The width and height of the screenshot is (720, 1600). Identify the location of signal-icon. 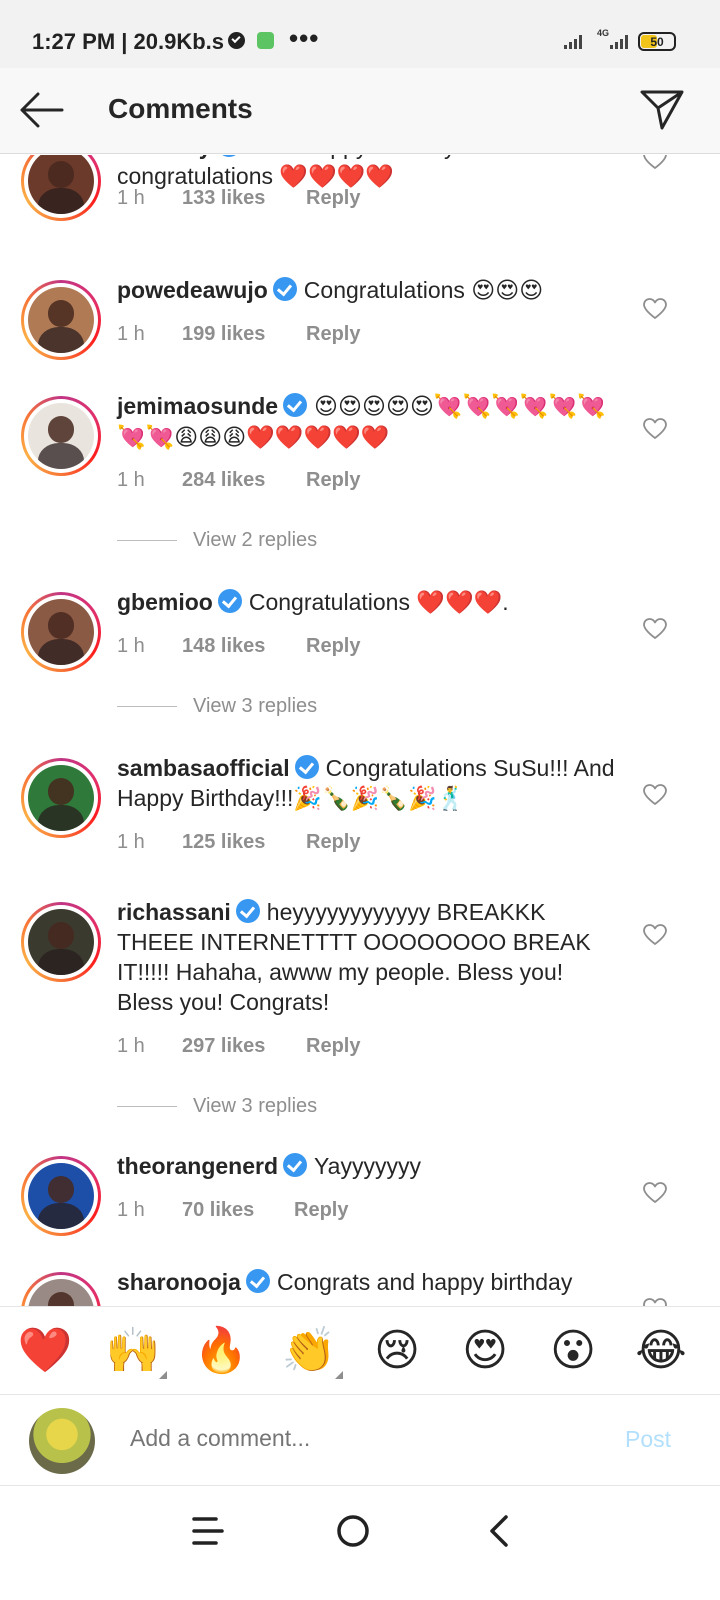
(621, 41).